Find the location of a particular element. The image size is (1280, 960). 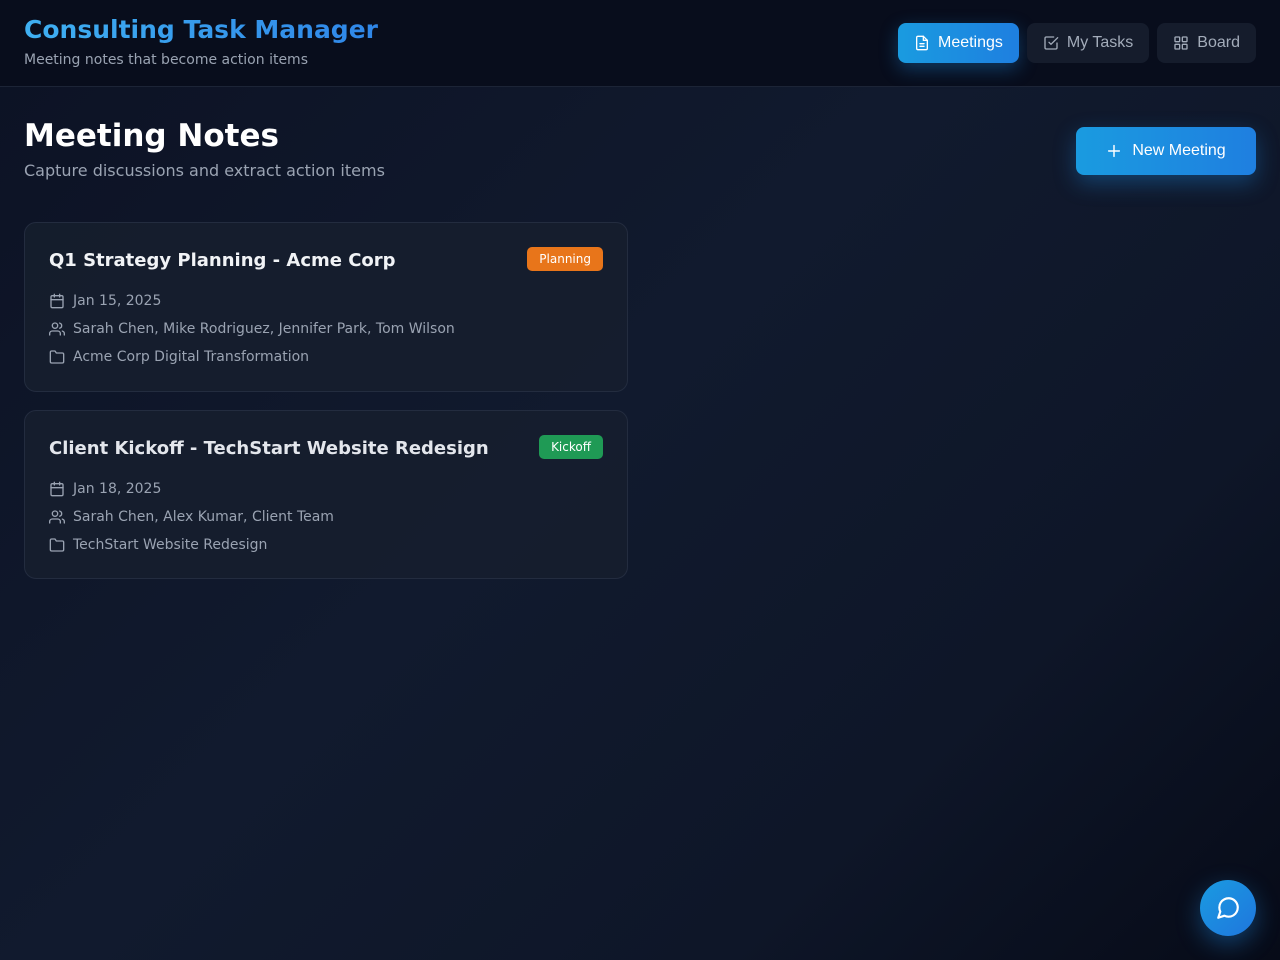

meeting-type-badge: Planning is located at coordinates (565, 259).